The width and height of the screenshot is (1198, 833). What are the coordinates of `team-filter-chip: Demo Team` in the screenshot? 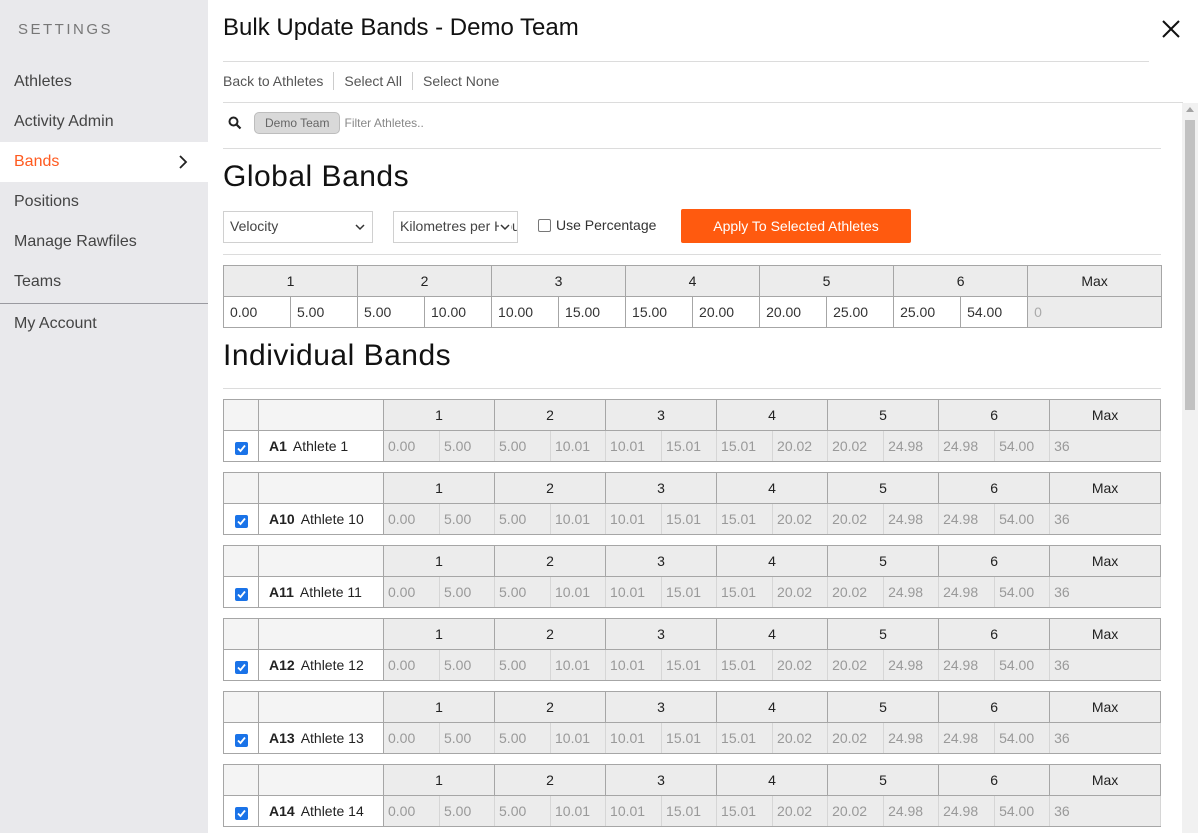 It's located at (297, 123).